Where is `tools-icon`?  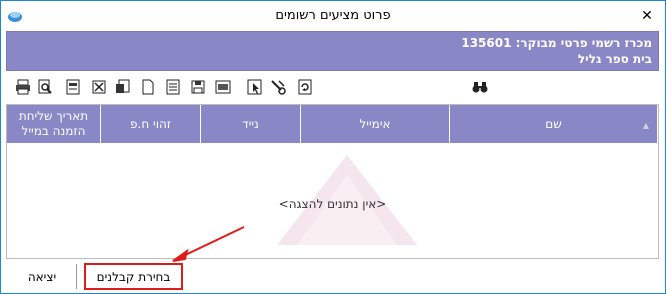
tools-icon is located at coordinates (278, 87).